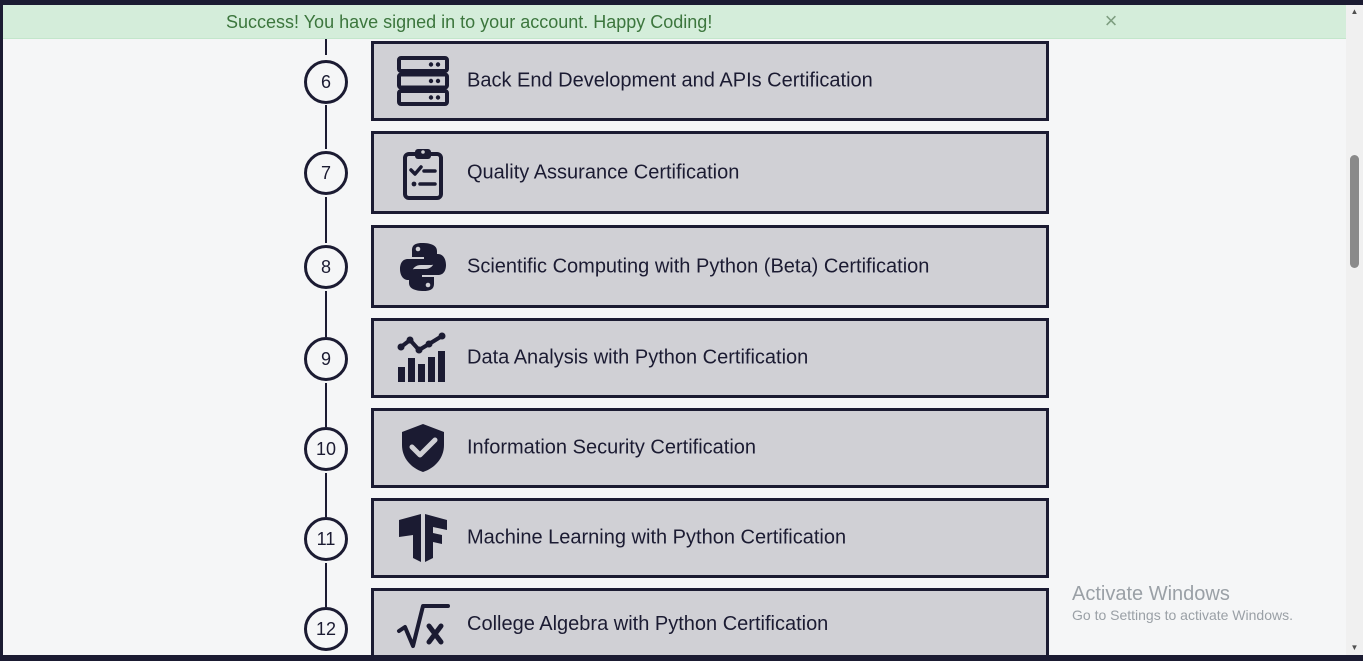  I want to click on cert-data-analysis-python: Data Analysis with Python Certification, so click(710, 358).